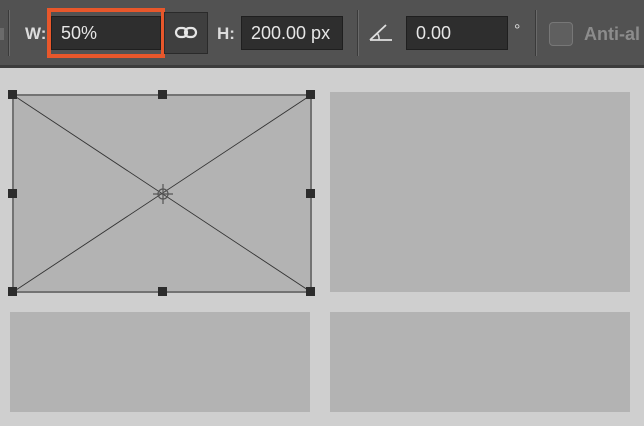 The image size is (644, 426). Describe the element at coordinates (12, 94) in the screenshot. I see `transform-handle-top-left` at that location.